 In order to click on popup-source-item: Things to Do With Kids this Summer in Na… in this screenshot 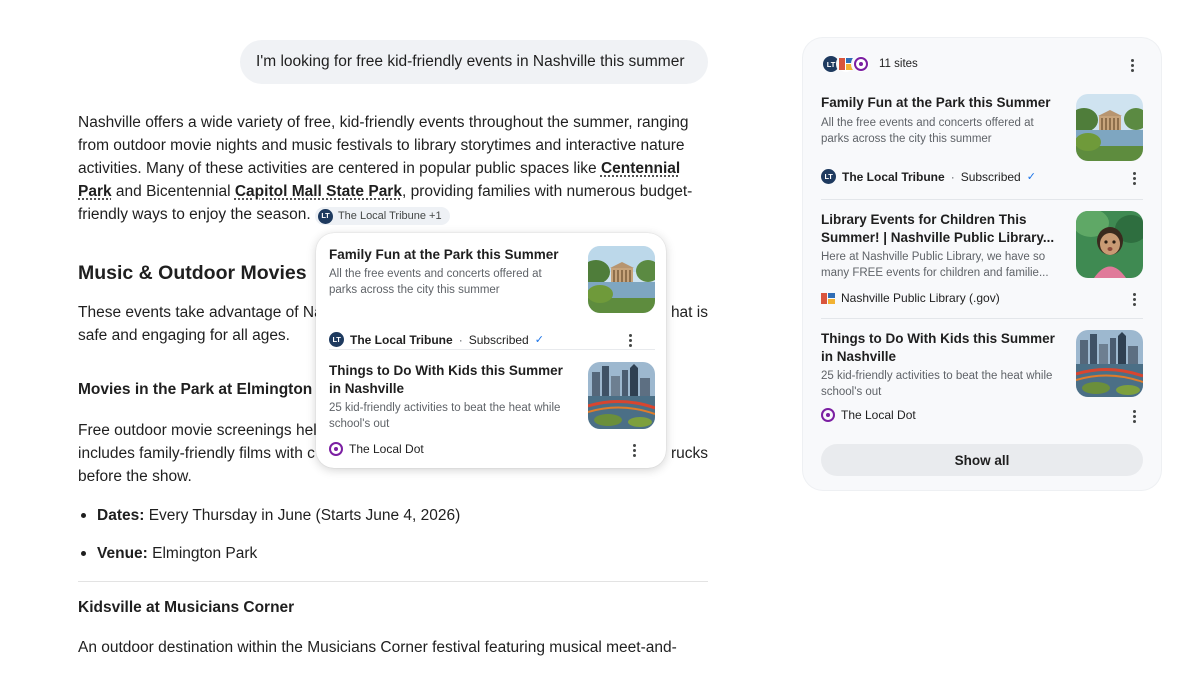, I will do `click(492, 409)`.